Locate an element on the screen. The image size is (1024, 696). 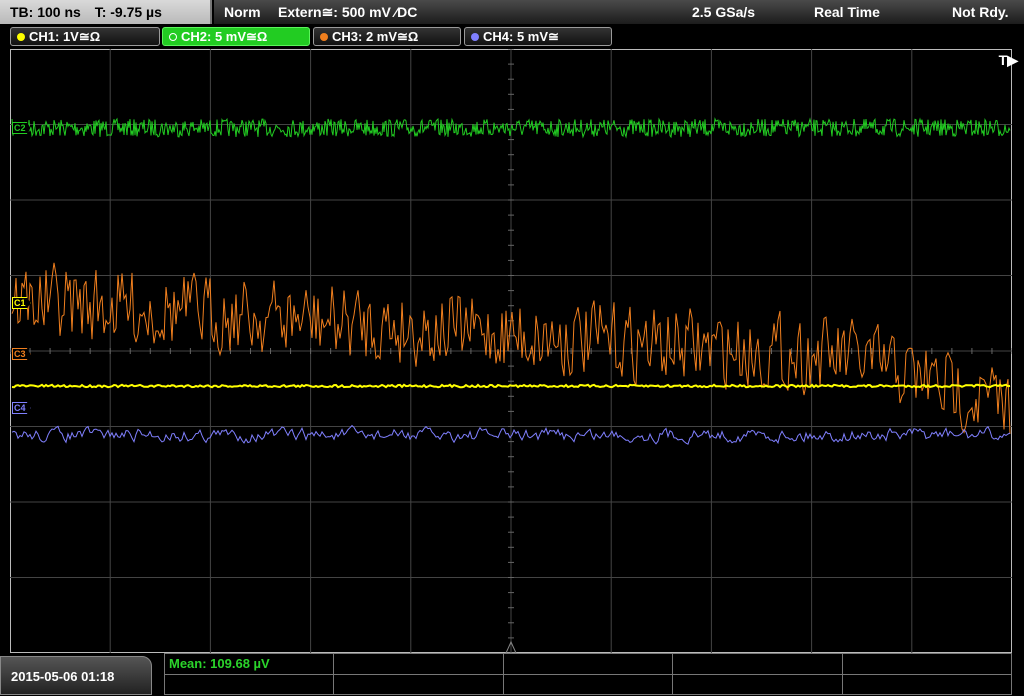
channel-tab-ch2: CH2: 5 mV≅Ω is located at coordinates (236, 36).